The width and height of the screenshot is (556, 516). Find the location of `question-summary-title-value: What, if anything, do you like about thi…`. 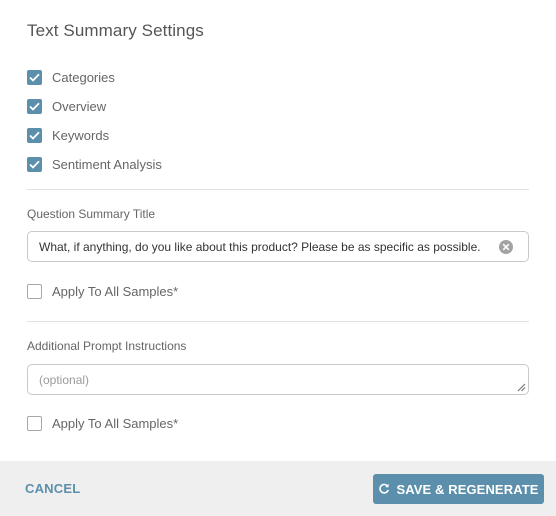

question-summary-title-value: What, if anything, do you like about thi… is located at coordinates (260, 247).